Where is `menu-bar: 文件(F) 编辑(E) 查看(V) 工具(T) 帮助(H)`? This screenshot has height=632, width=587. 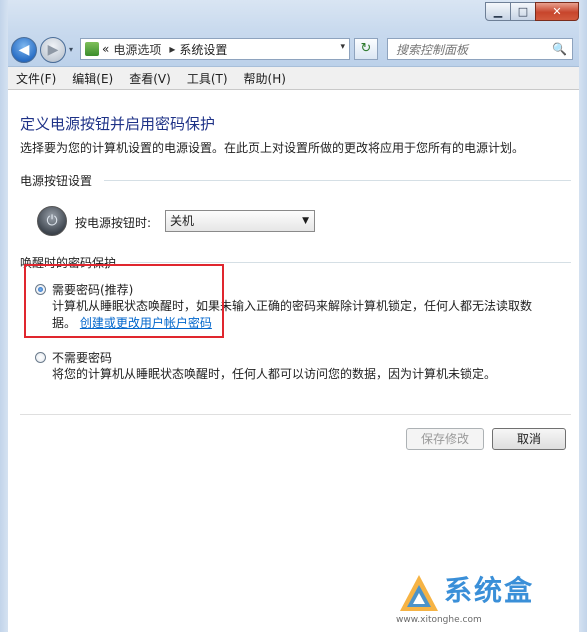
menu-bar: 文件(F) 编辑(E) 查看(V) 工具(T) 帮助(H) is located at coordinates (293, 78).